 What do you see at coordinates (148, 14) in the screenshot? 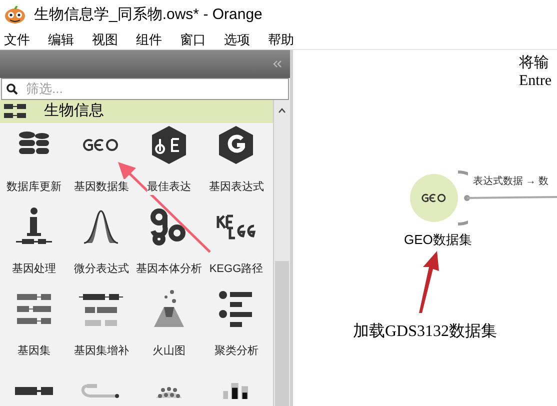
I see `window-title: 生物信息学_同系物.ows* - Orange` at bounding box center [148, 14].